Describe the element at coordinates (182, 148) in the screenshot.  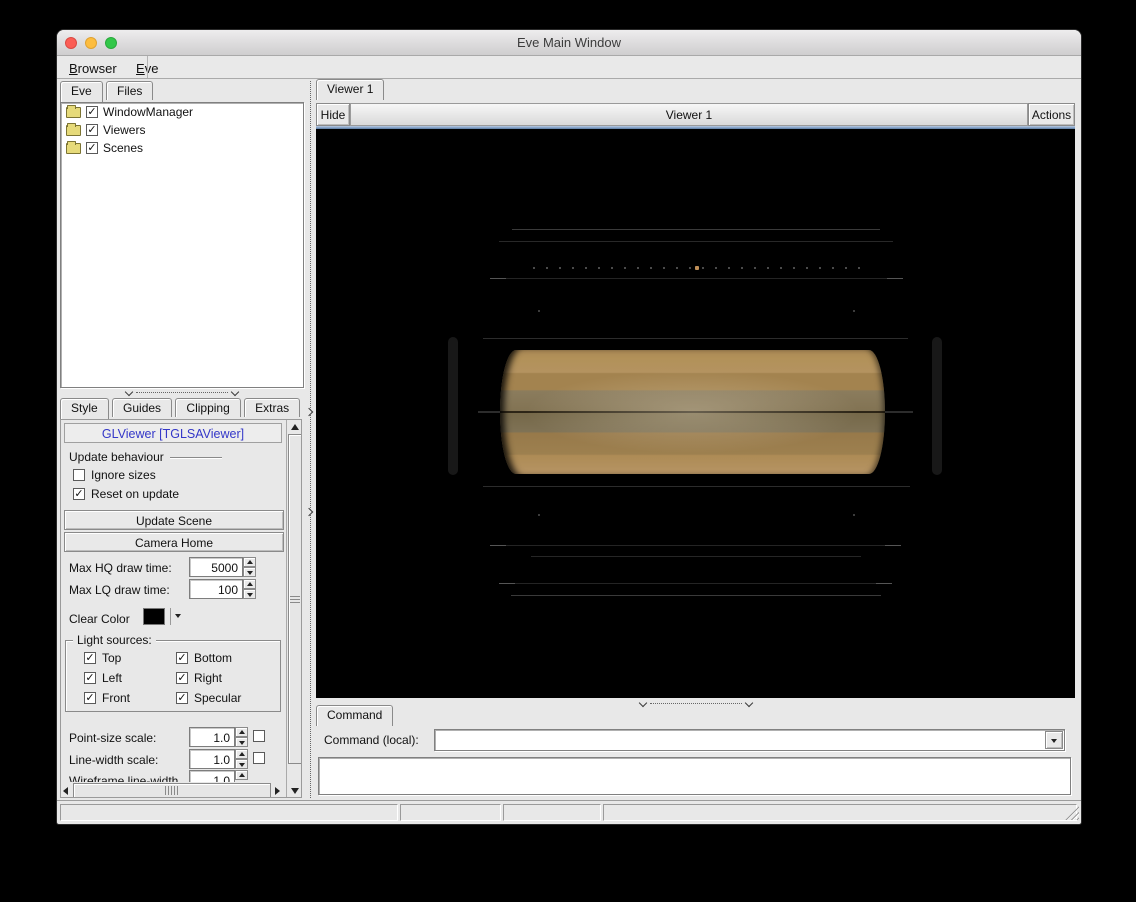
I see `tree-item-scenes: ✓ Scenes` at that location.